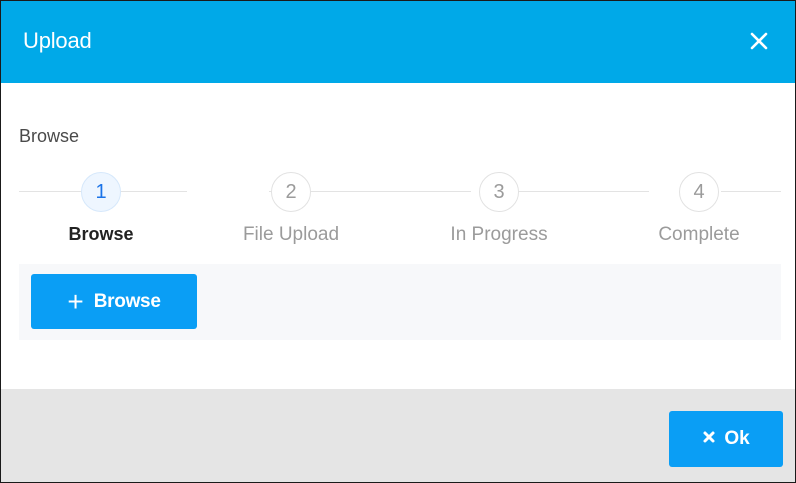  I want to click on ok-button: Ok, so click(726, 439).